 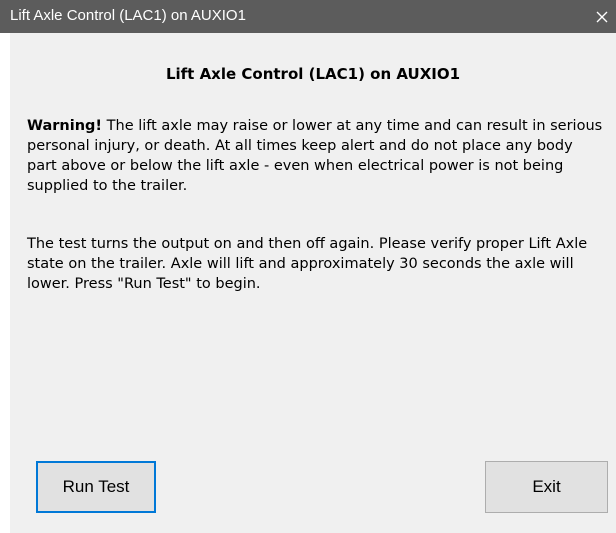 I want to click on warning-label: Warning!, so click(x=65, y=126).